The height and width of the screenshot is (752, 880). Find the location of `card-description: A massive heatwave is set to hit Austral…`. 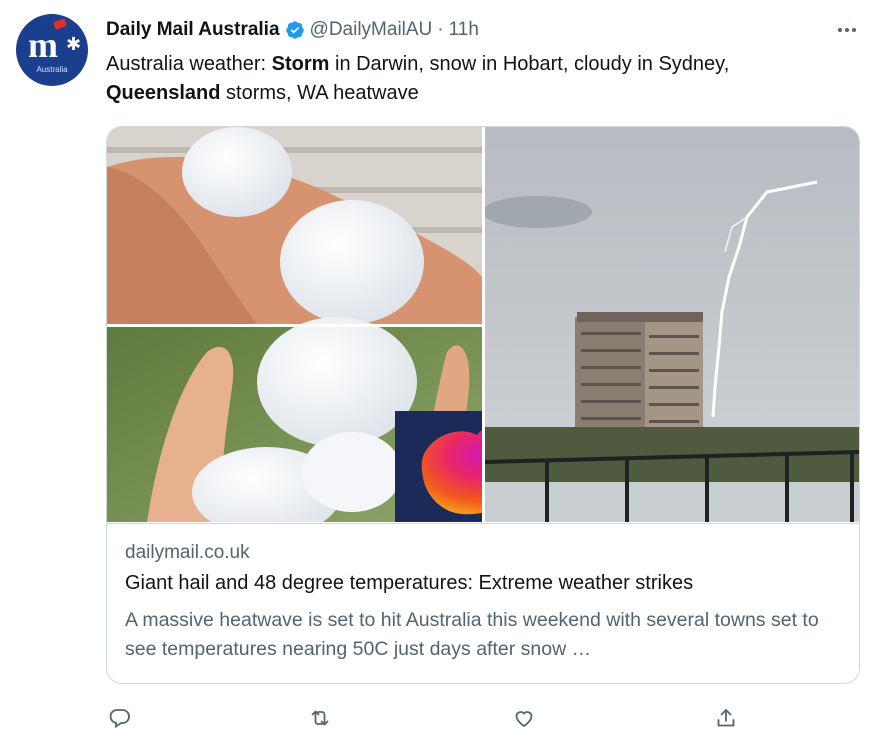

card-description: A massive heatwave is set to hit Austral… is located at coordinates (472, 634).